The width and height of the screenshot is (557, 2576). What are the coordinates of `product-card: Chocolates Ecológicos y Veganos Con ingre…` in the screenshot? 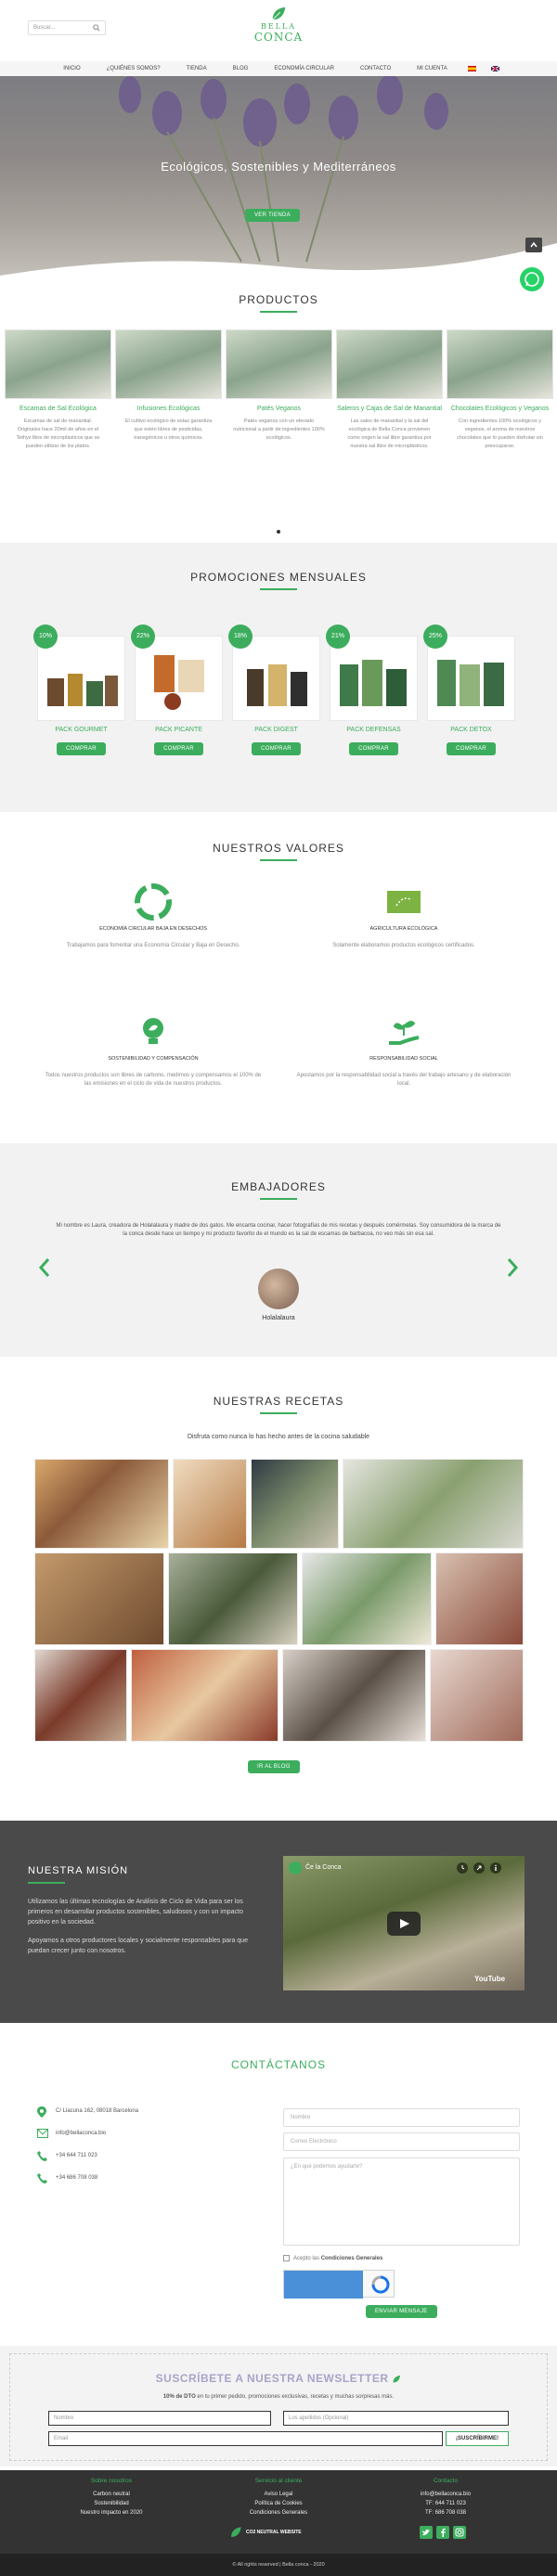 It's located at (500, 390).